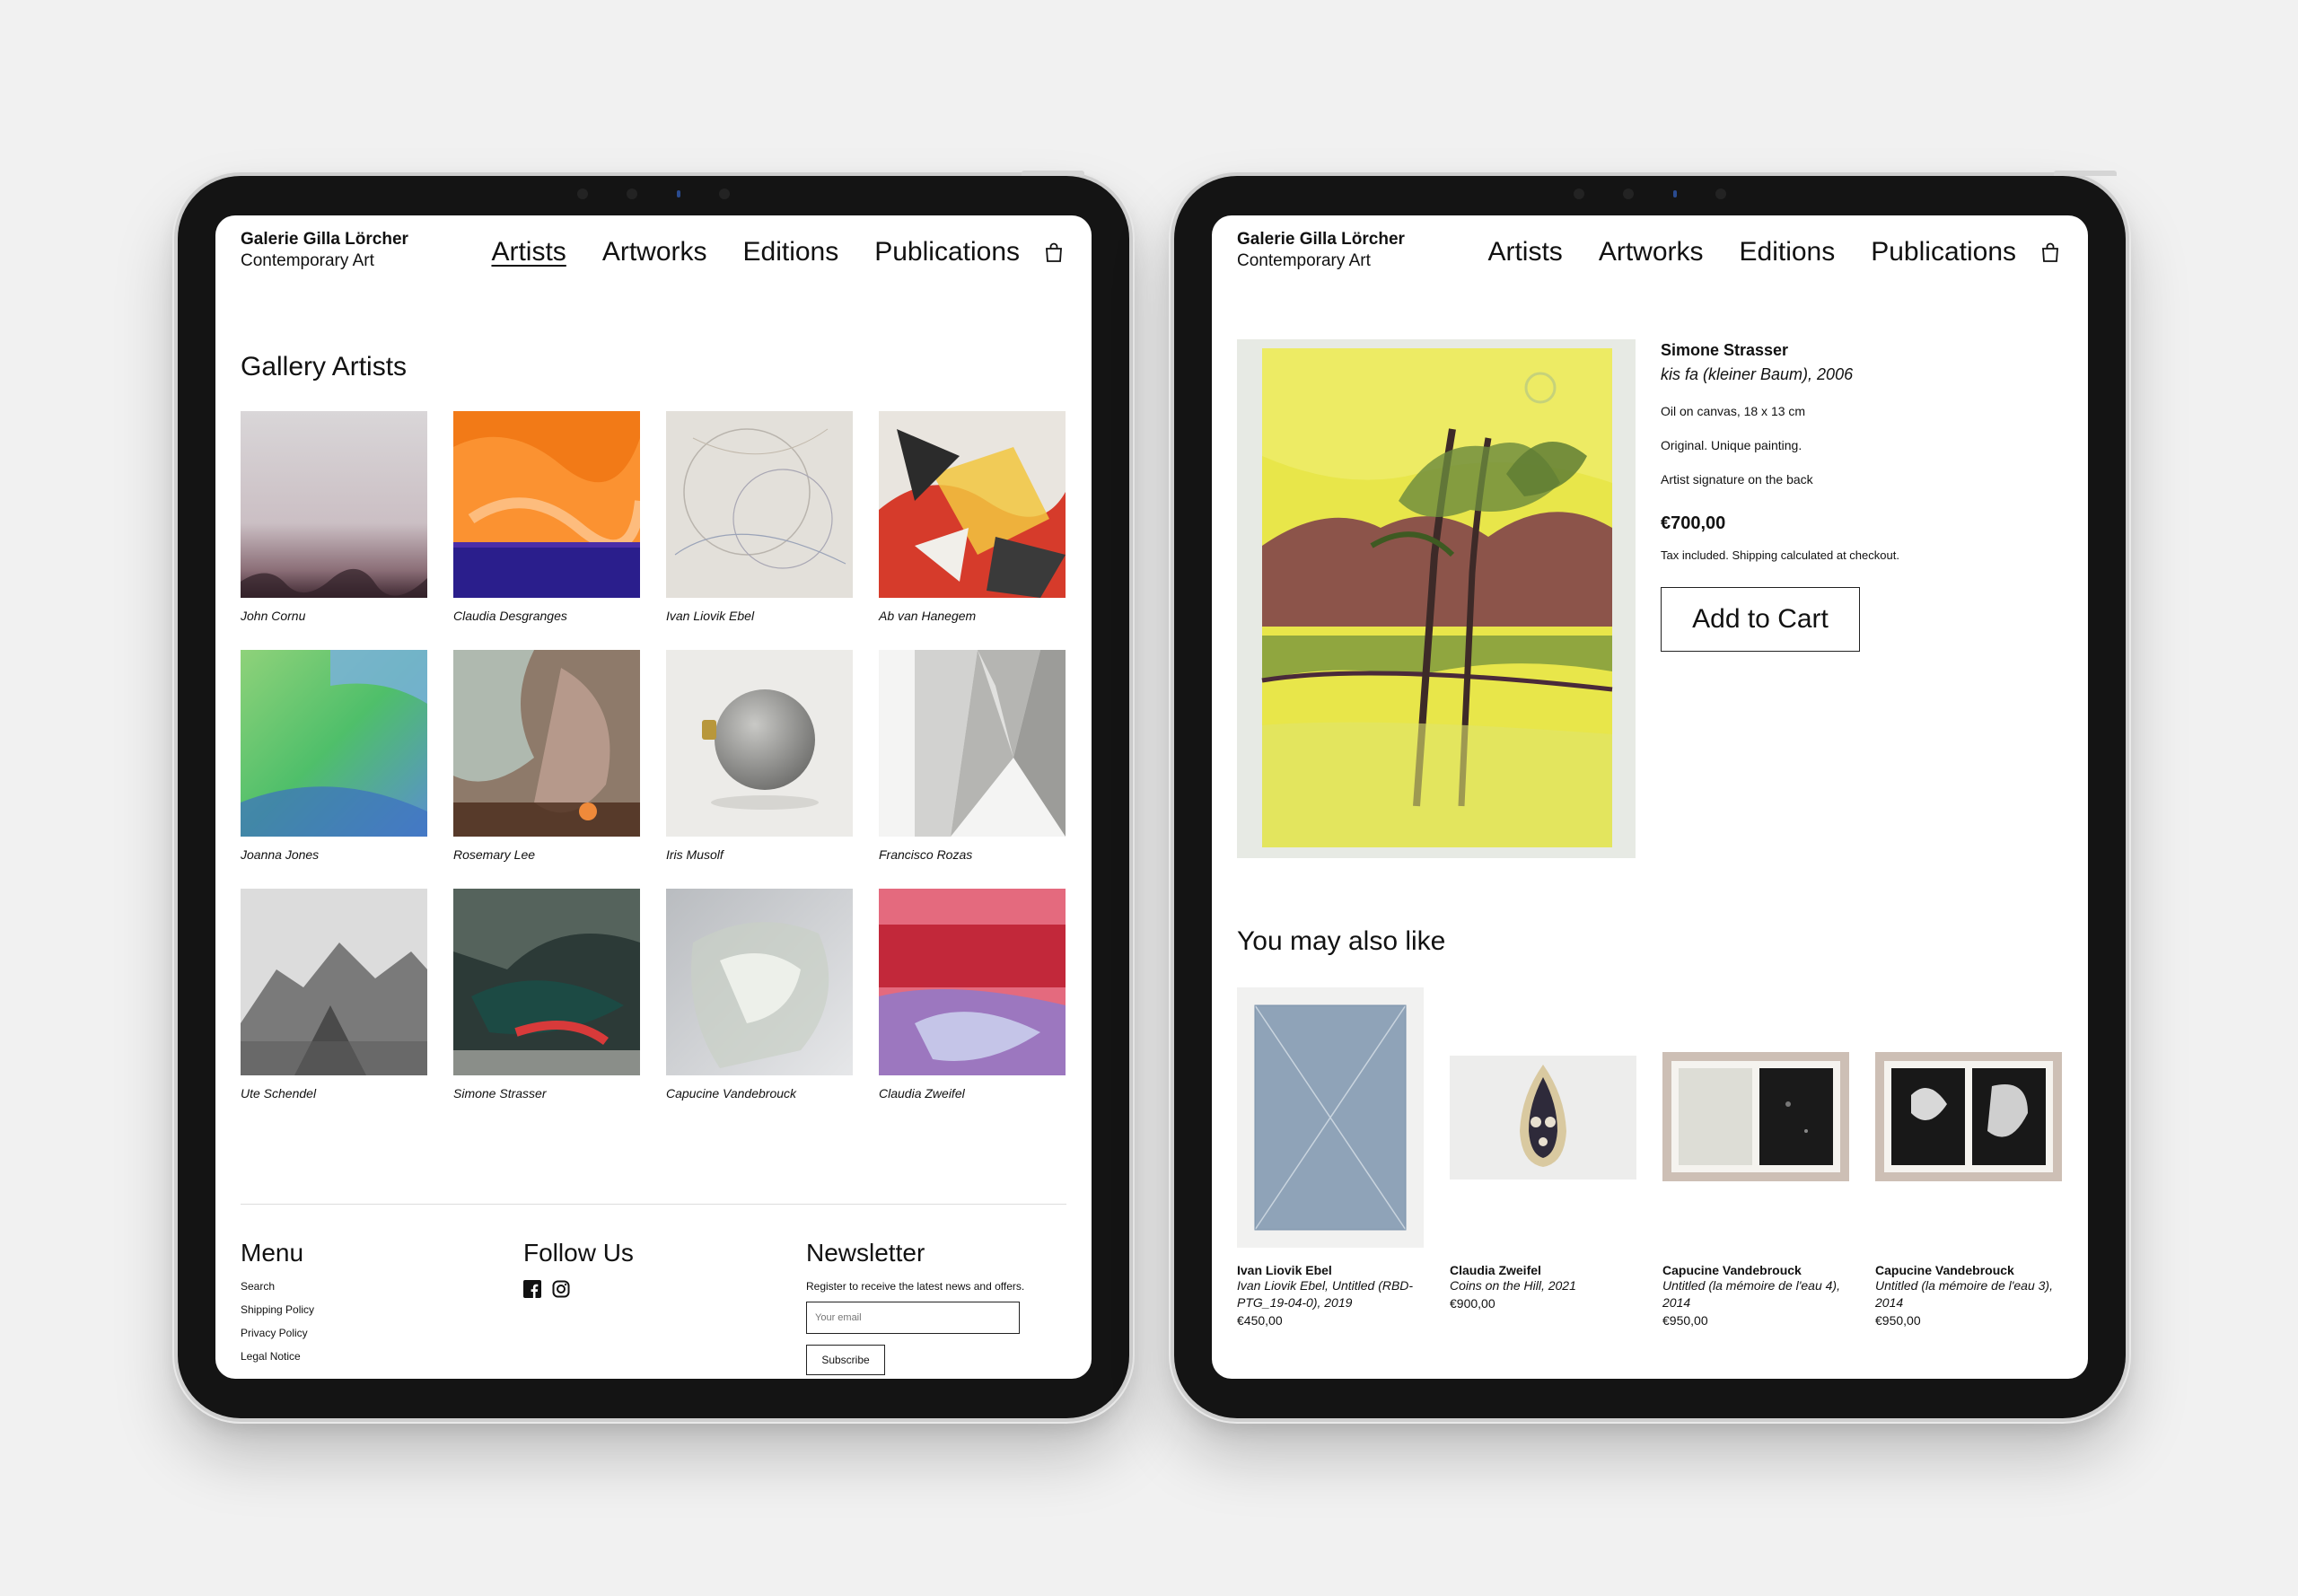  What do you see at coordinates (1495, 1270) in the screenshot?
I see `rec-artist: Claudia Zweifel` at bounding box center [1495, 1270].